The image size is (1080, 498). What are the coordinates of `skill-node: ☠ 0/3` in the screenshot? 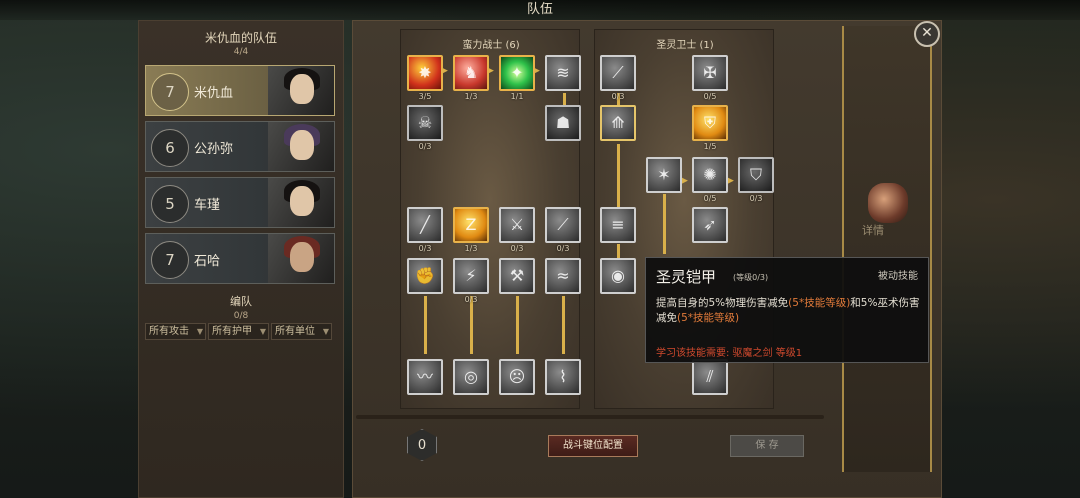 It's located at (425, 128).